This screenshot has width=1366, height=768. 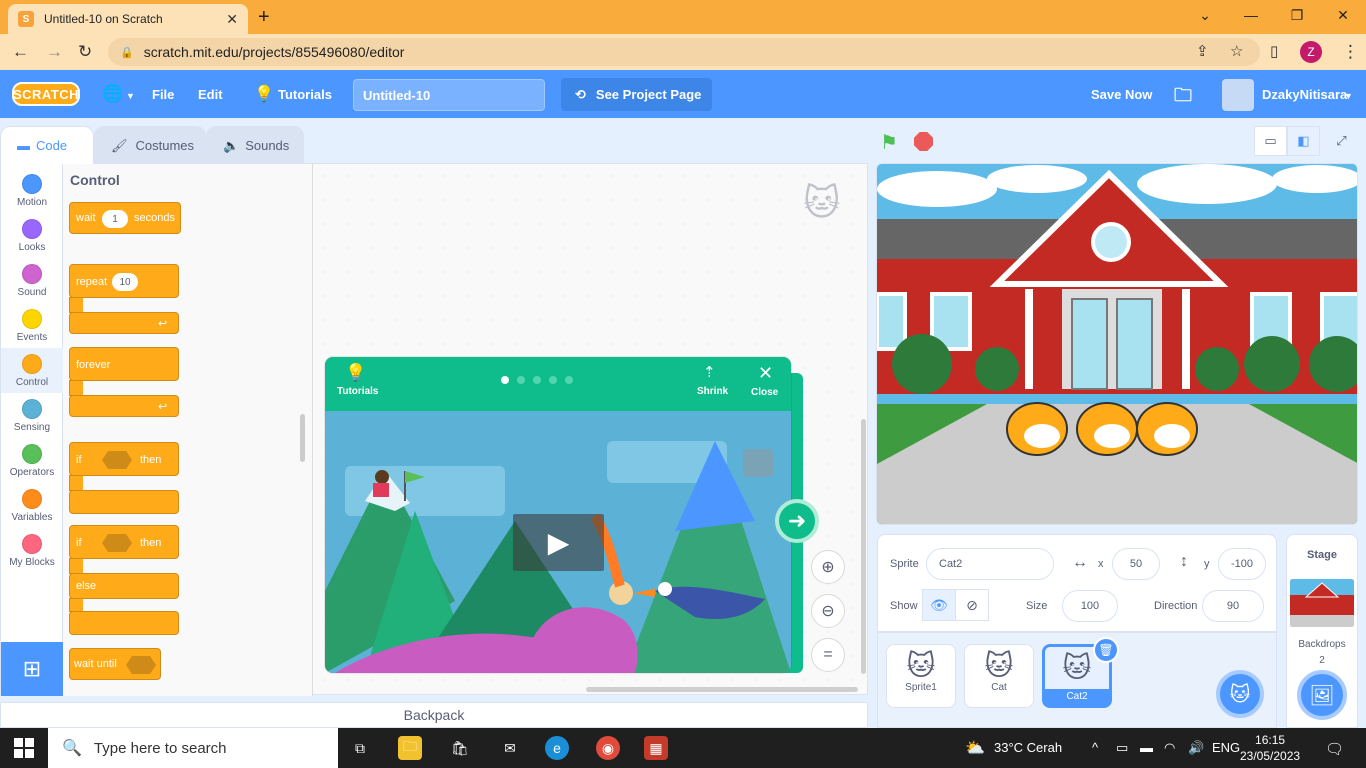 I want to click on fullscreen-button: ⤢, so click(x=1341, y=141).